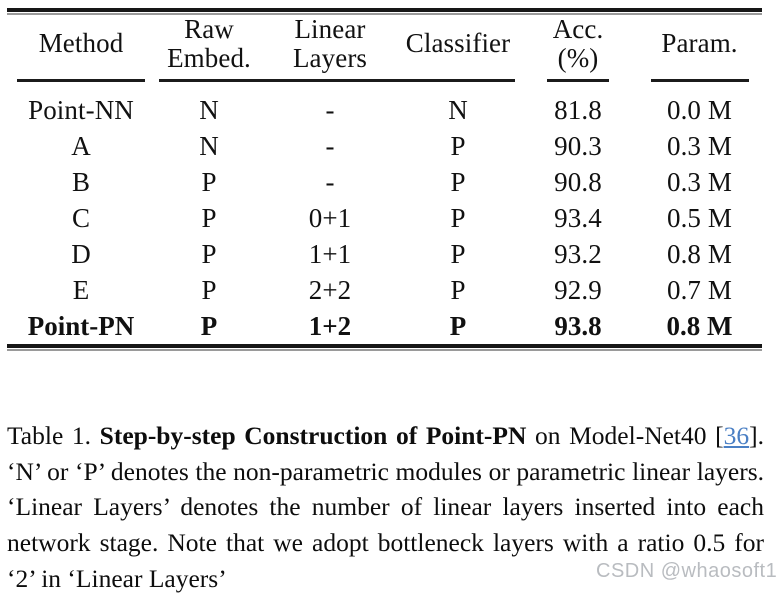 The height and width of the screenshot is (600, 776). I want to click on table-cell-method: B, so click(81, 181).